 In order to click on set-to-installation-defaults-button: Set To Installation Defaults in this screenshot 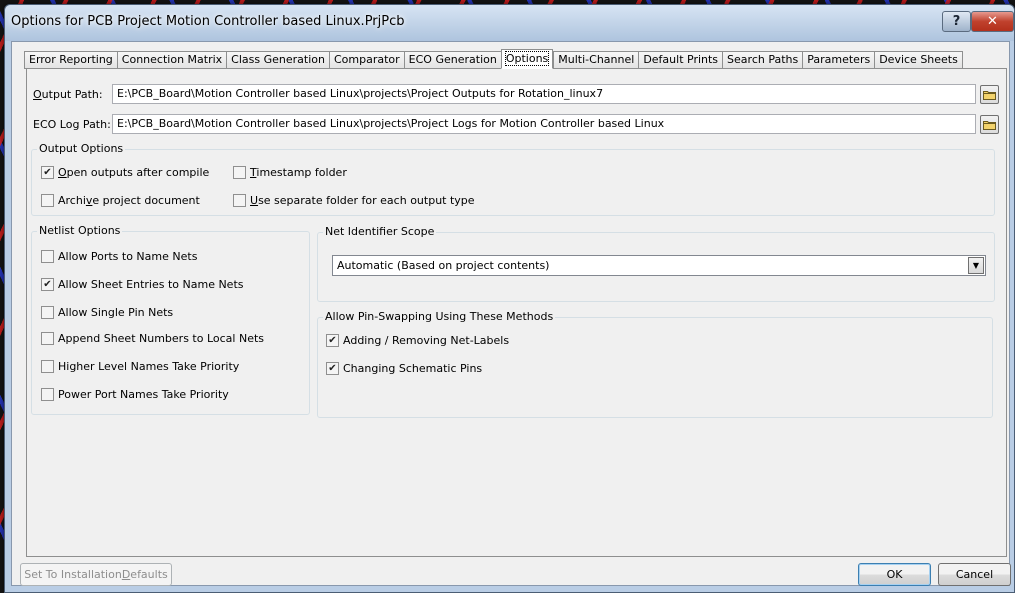, I will do `click(96, 574)`.